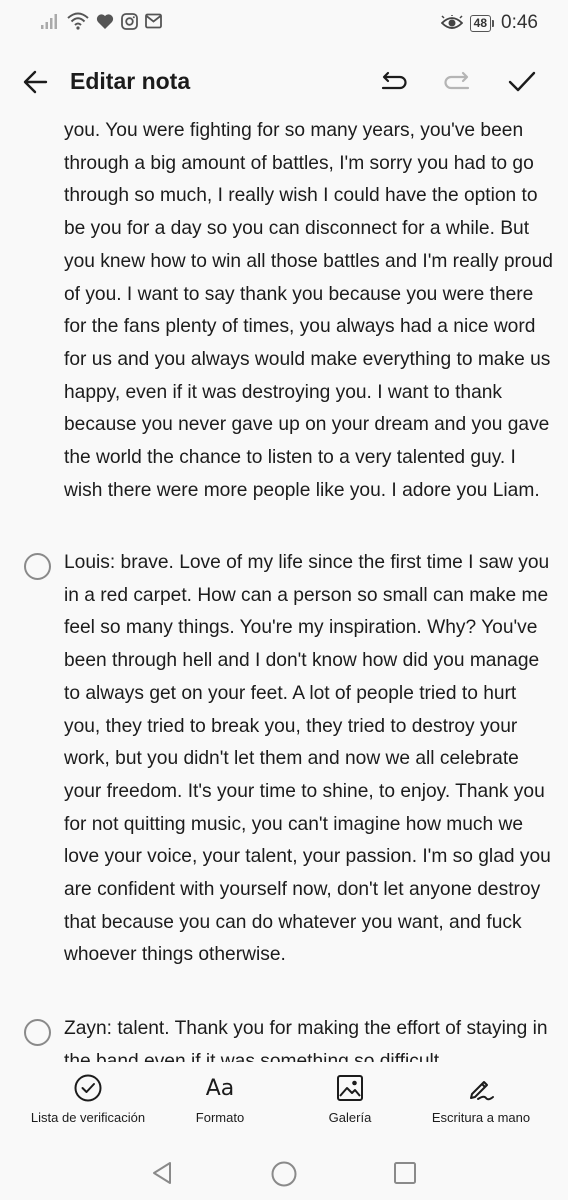  Describe the element at coordinates (49, 21) in the screenshot. I see `signal-icon` at that location.